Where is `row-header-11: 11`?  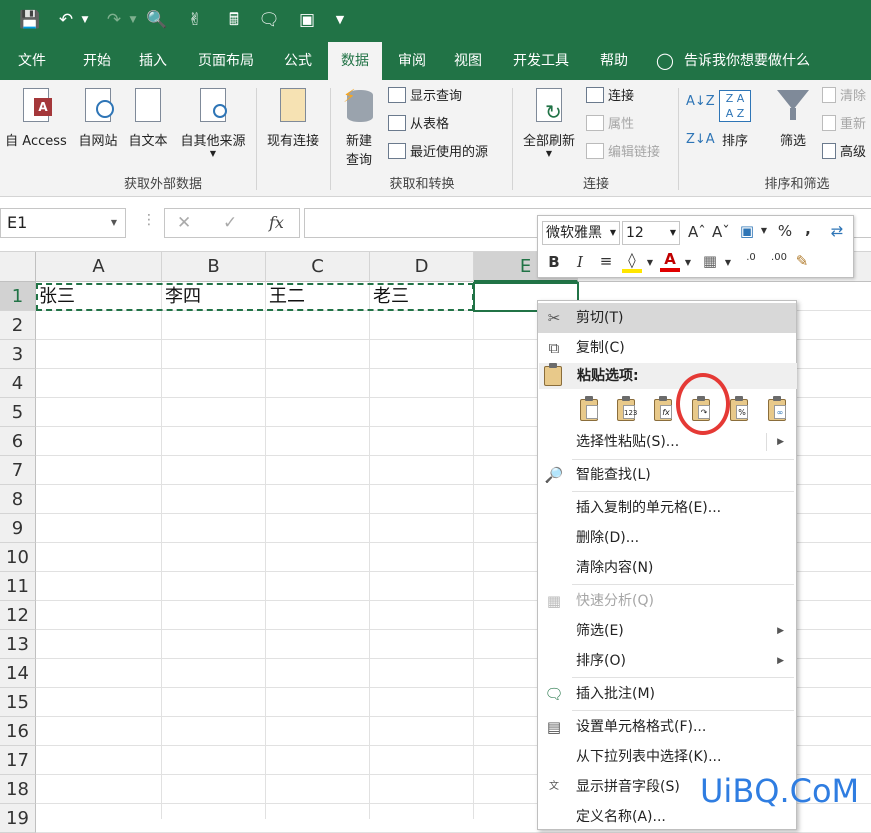 row-header-11: 11 is located at coordinates (18, 586).